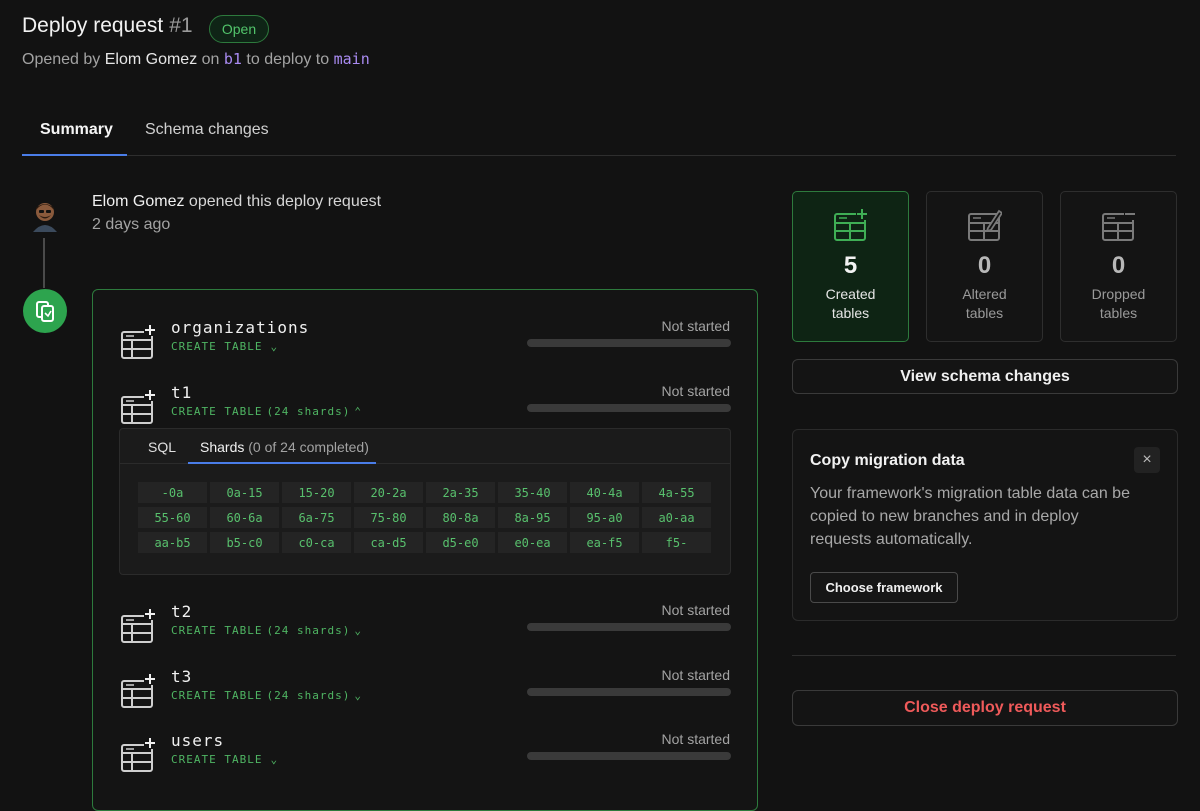 The height and width of the screenshot is (811, 1200). Describe the element at coordinates (352, 59) in the screenshot. I see `to-branch-link: main` at that location.